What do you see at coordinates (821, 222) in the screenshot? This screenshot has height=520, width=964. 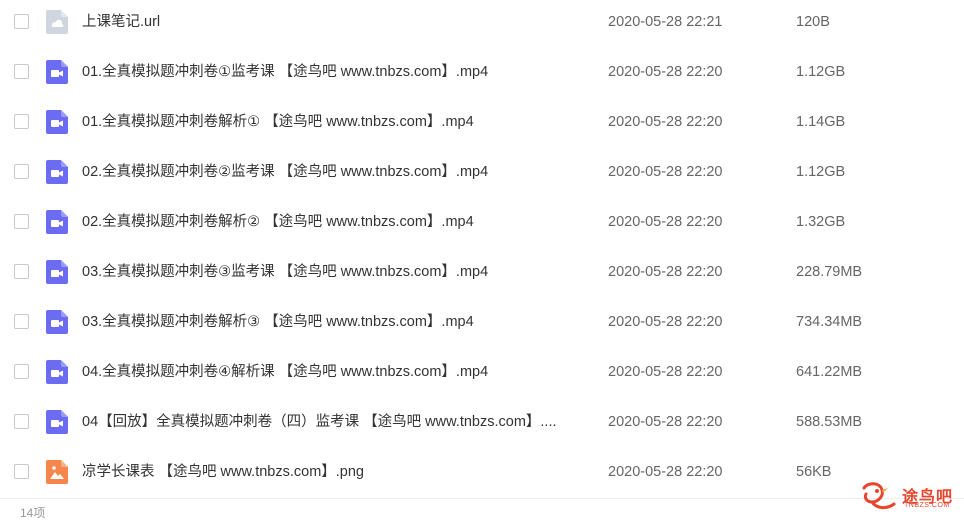 I see `file-size: 1.32GB` at bounding box center [821, 222].